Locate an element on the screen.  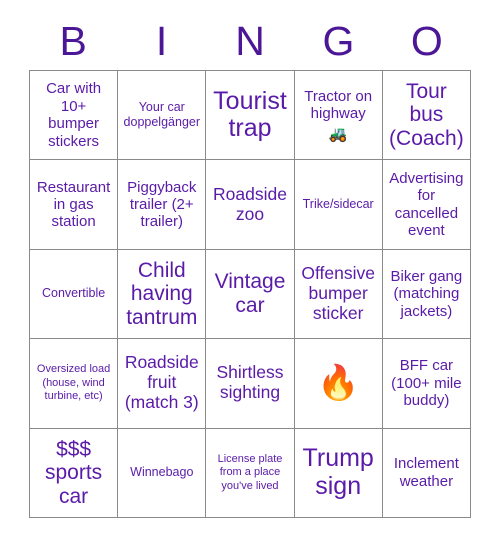
bingo-cell-label: License plate from a place you've lived is located at coordinates (250, 472).